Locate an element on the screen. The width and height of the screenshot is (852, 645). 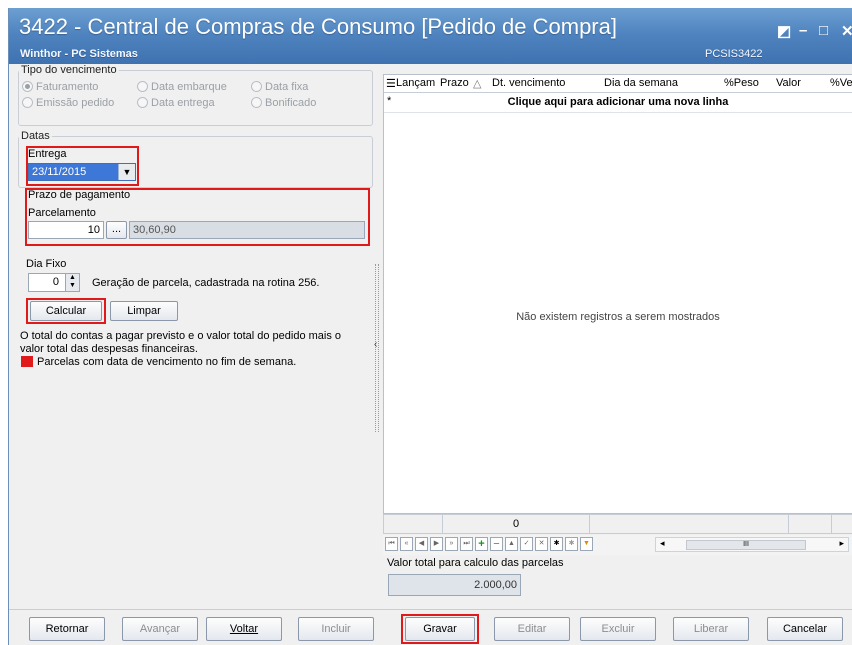
parcelamento-label: Parcelamento is located at coordinates (62, 213).